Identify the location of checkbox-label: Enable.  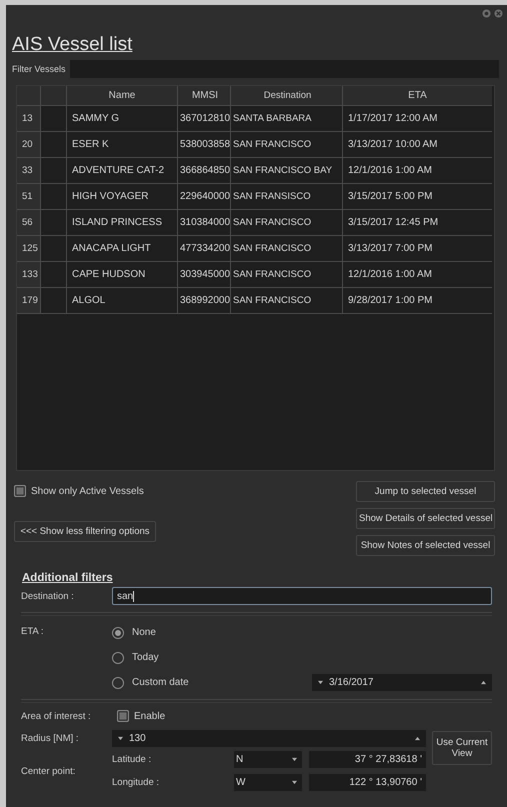
(150, 716).